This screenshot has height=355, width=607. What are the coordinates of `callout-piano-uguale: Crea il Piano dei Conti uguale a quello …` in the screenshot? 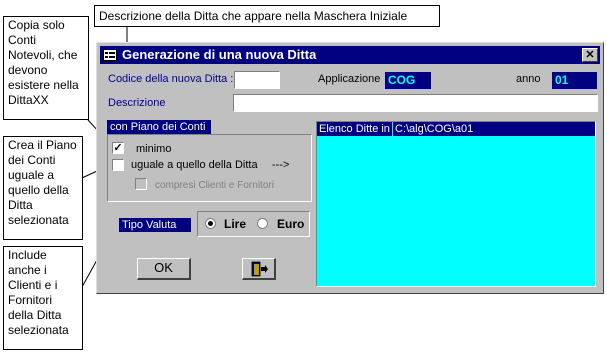 It's located at (43, 188).